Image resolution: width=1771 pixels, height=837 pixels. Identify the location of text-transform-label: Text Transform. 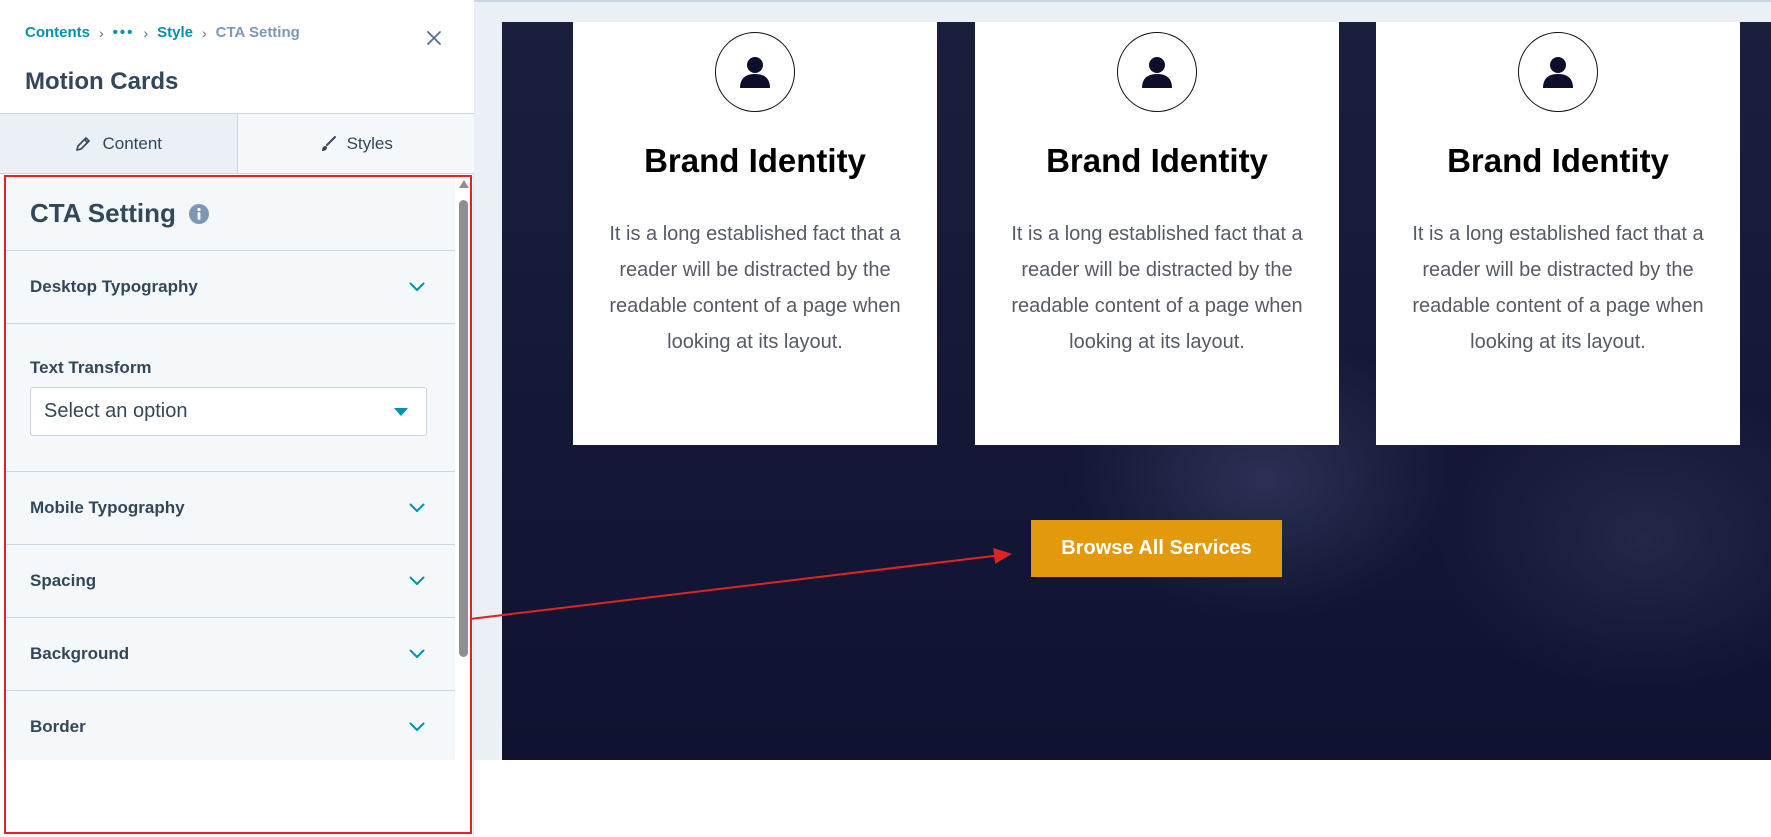
(91, 367).